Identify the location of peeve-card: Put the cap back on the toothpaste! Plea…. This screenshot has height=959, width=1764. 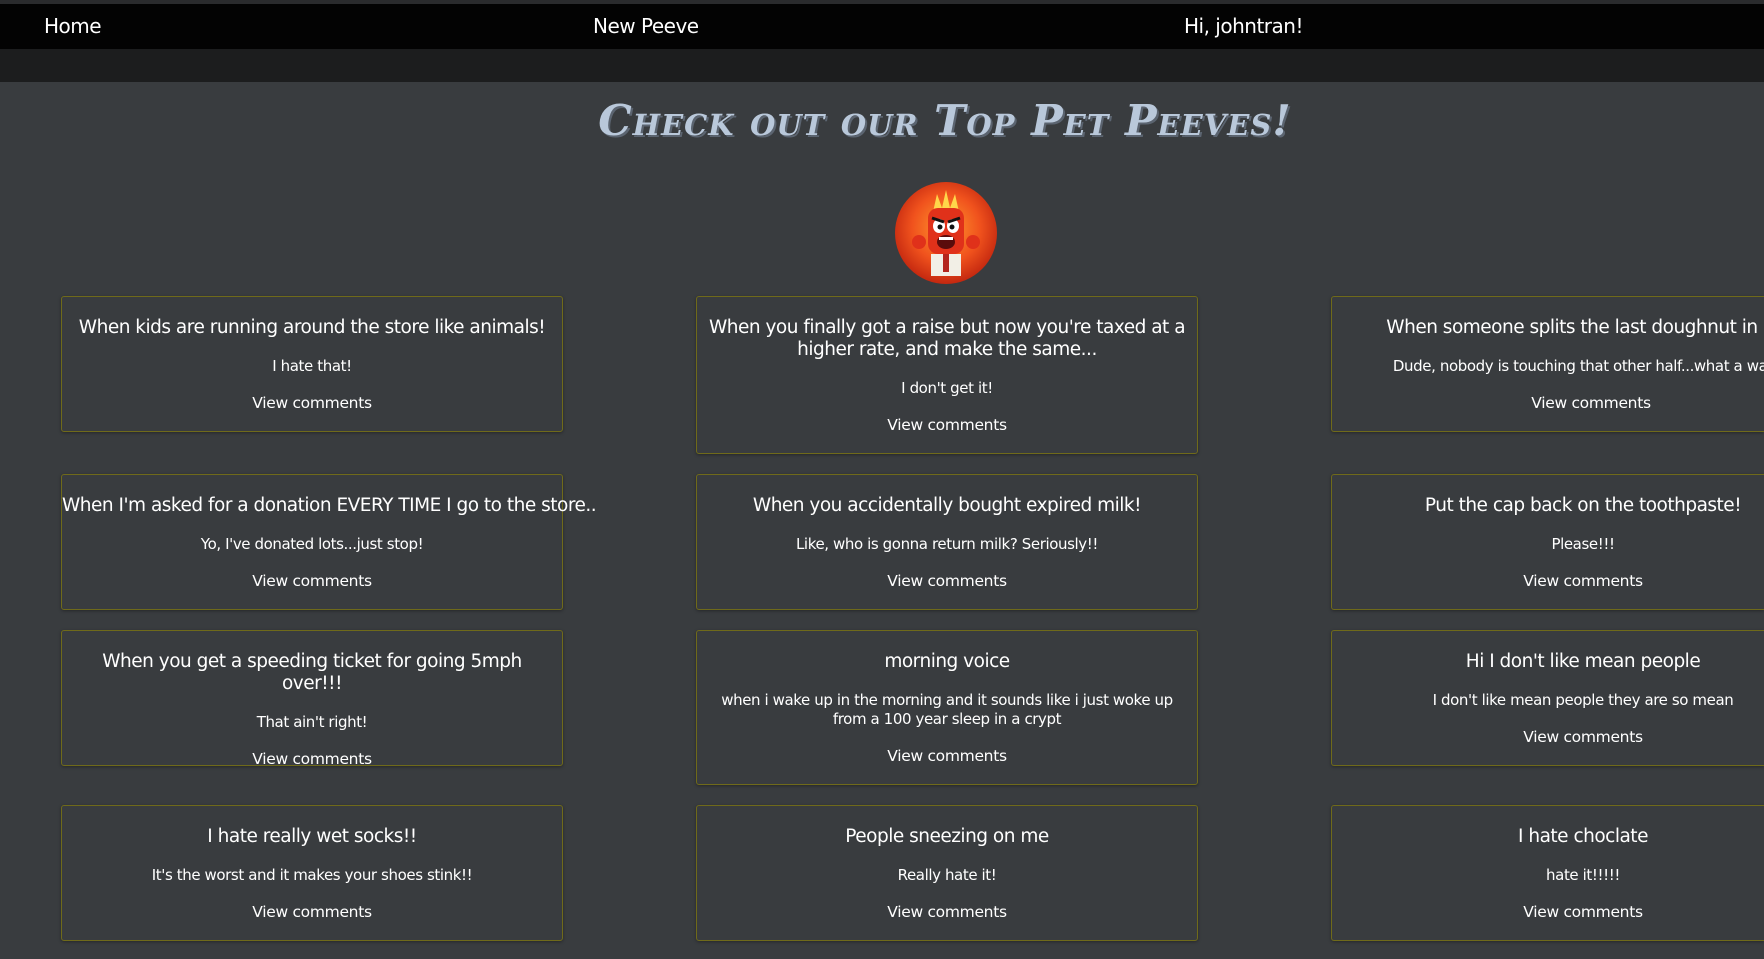
(1547, 542).